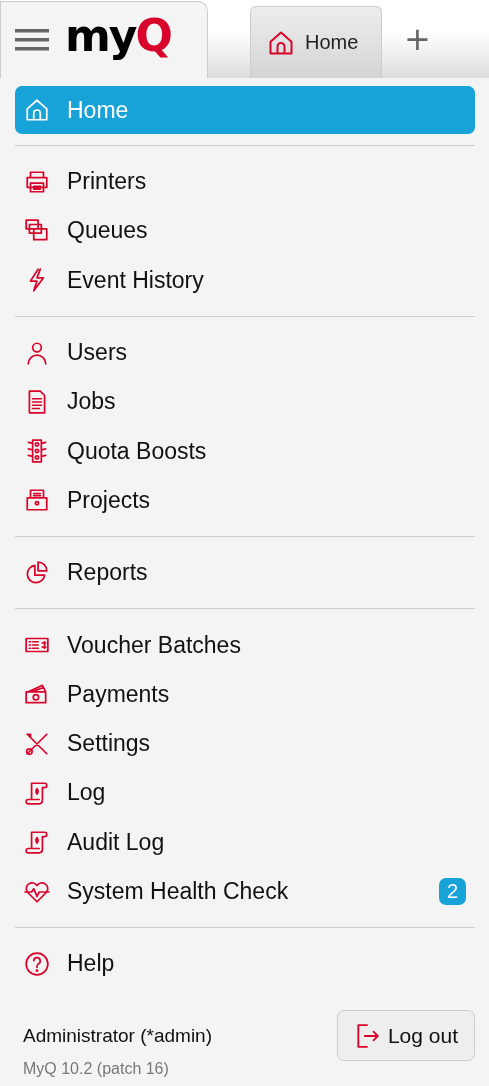  I want to click on menu-item: Users, so click(245, 352).